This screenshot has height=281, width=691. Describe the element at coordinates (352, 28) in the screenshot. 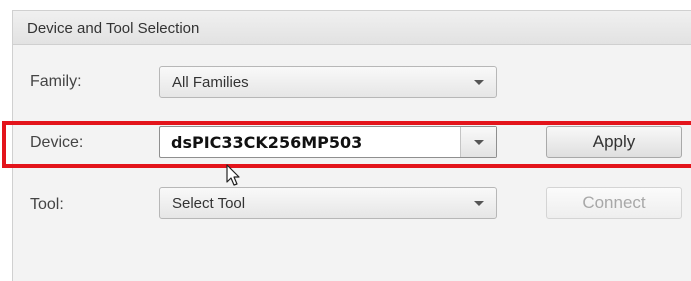

I see `panel-header: Device and Tool Selection` at that location.